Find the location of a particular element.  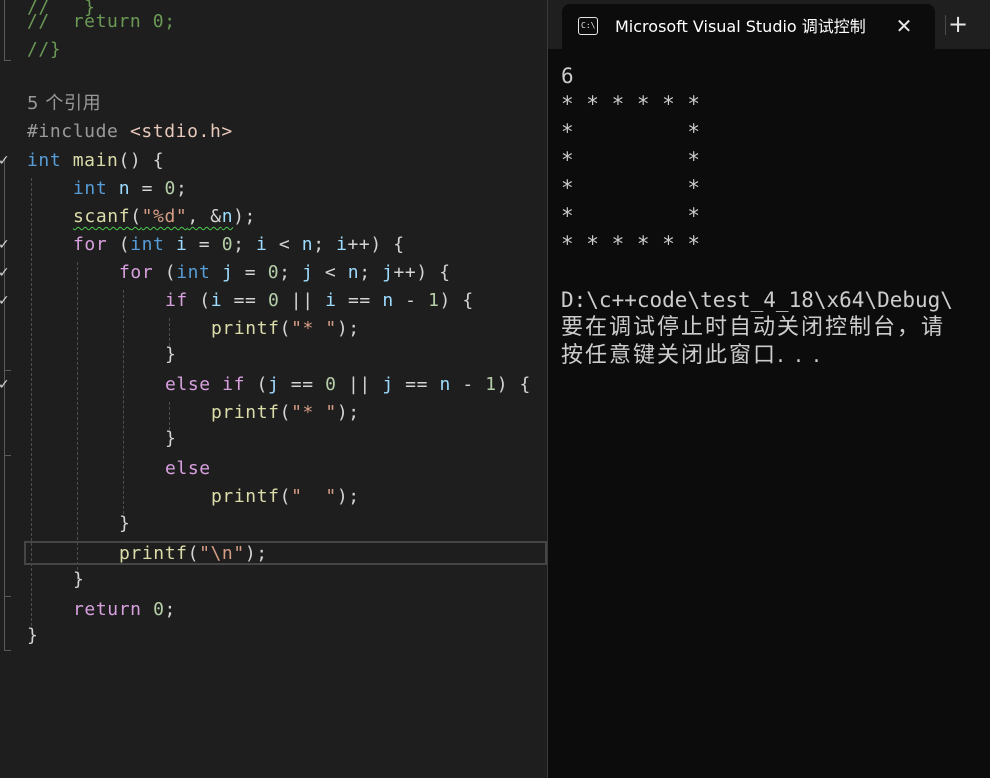

new-tab-button: + is located at coordinates (958, 24).